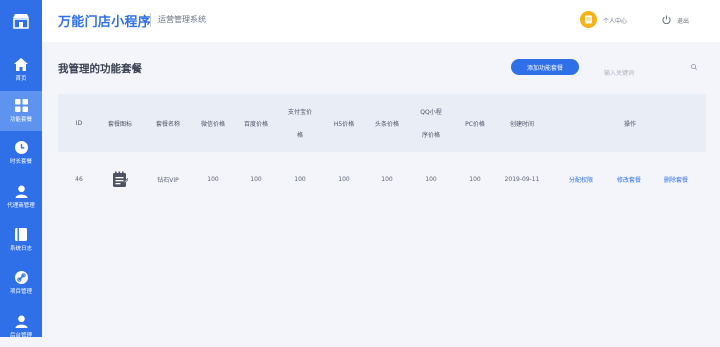  I want to click on notepad-icon, so click(120, 179).